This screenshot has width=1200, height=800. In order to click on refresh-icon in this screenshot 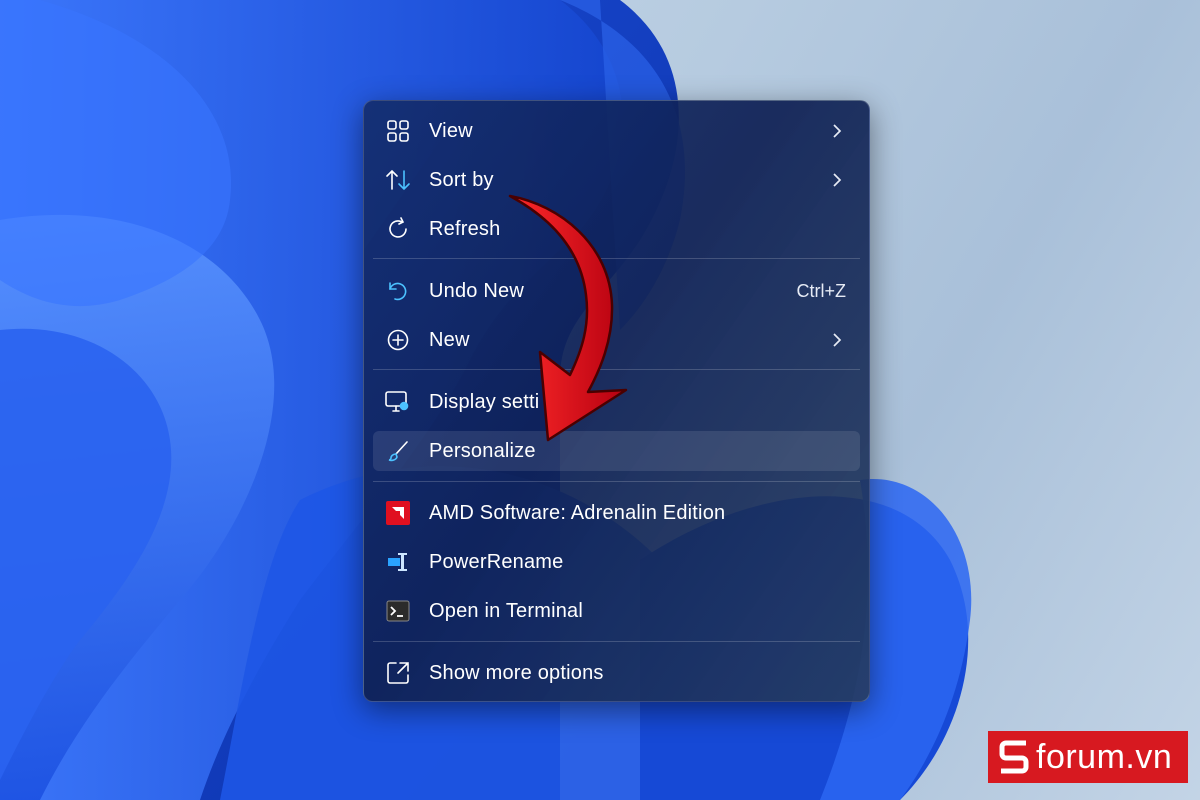, I will do `click(398, 229)`.